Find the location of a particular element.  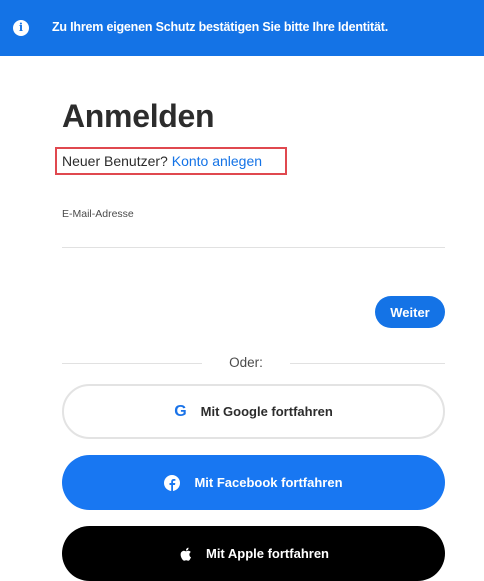

google-signin-button: G Mit Google fortfahren is located at coordinates (253, 411).